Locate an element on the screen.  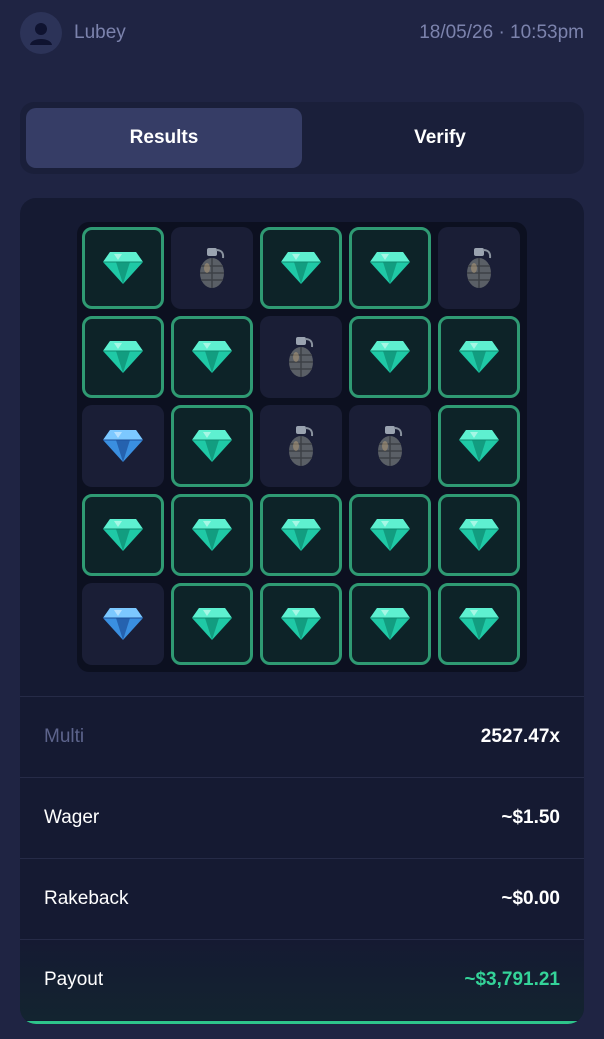
multi-value: 2527.47x is located at coordinates (520, 736).